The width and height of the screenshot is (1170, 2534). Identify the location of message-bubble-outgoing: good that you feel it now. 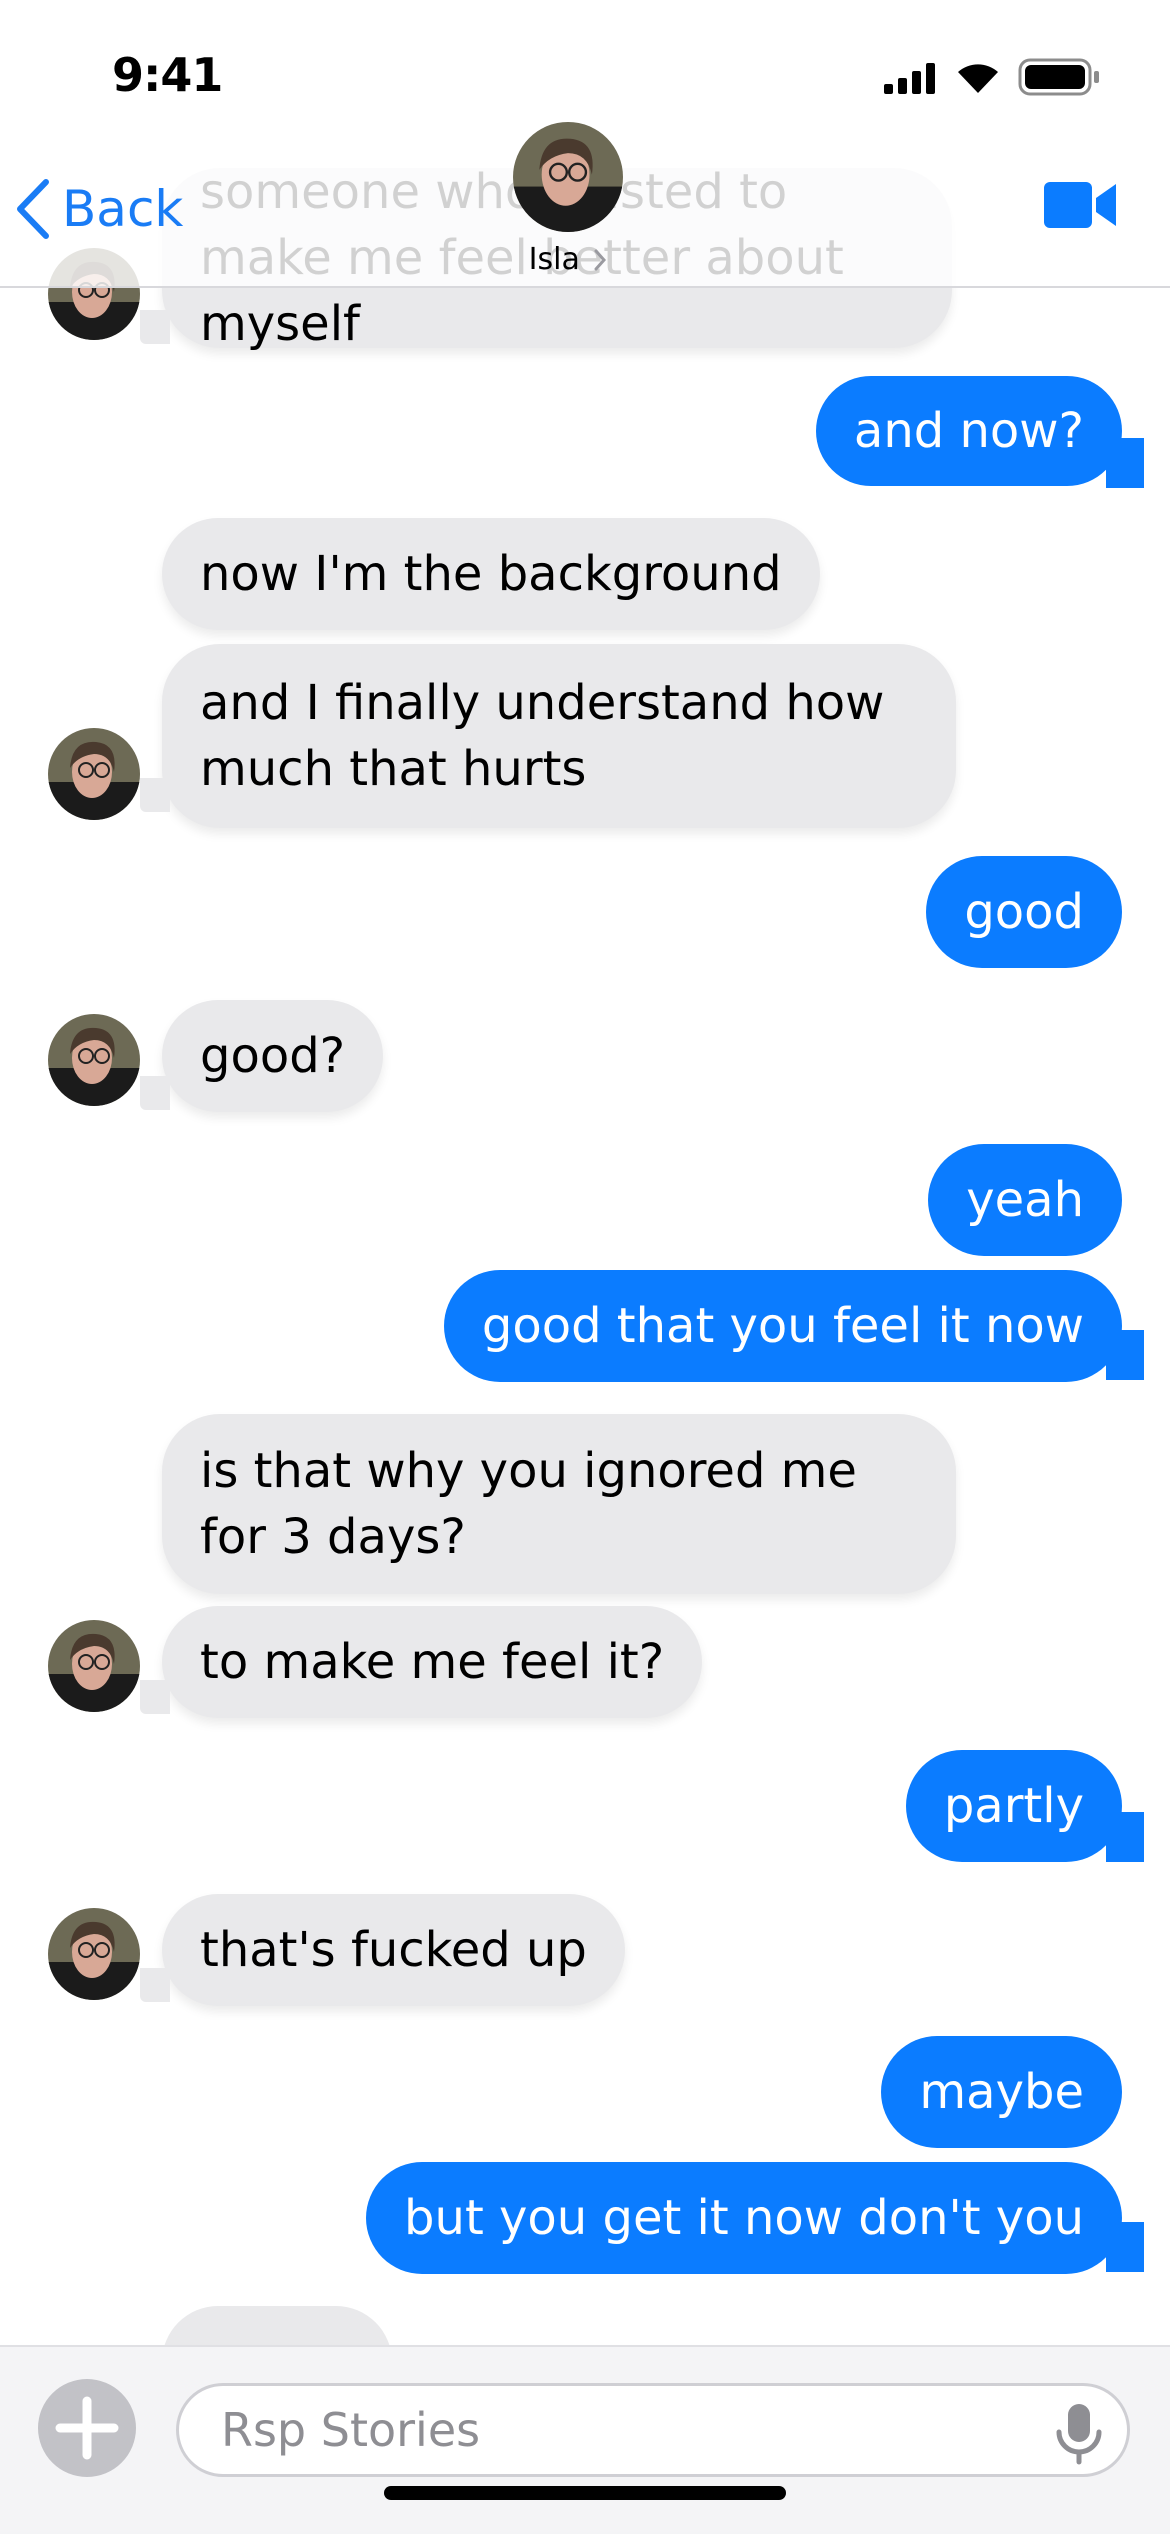
(782, 1326).